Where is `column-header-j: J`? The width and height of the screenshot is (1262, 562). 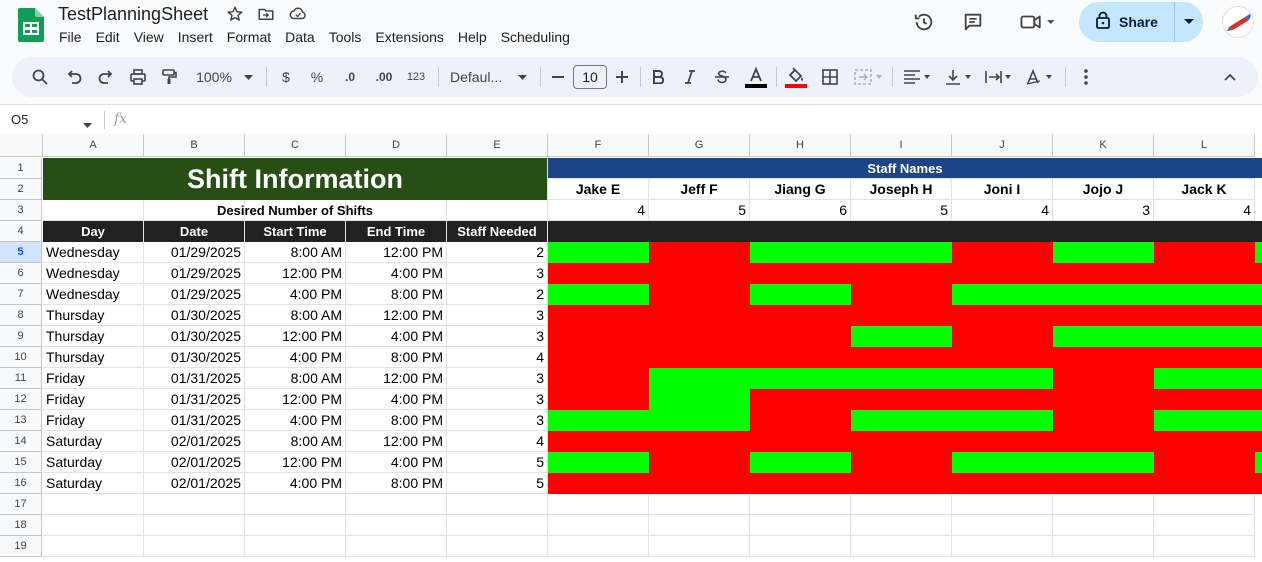
column-header-j: J is located at coordinates (1002, 145).